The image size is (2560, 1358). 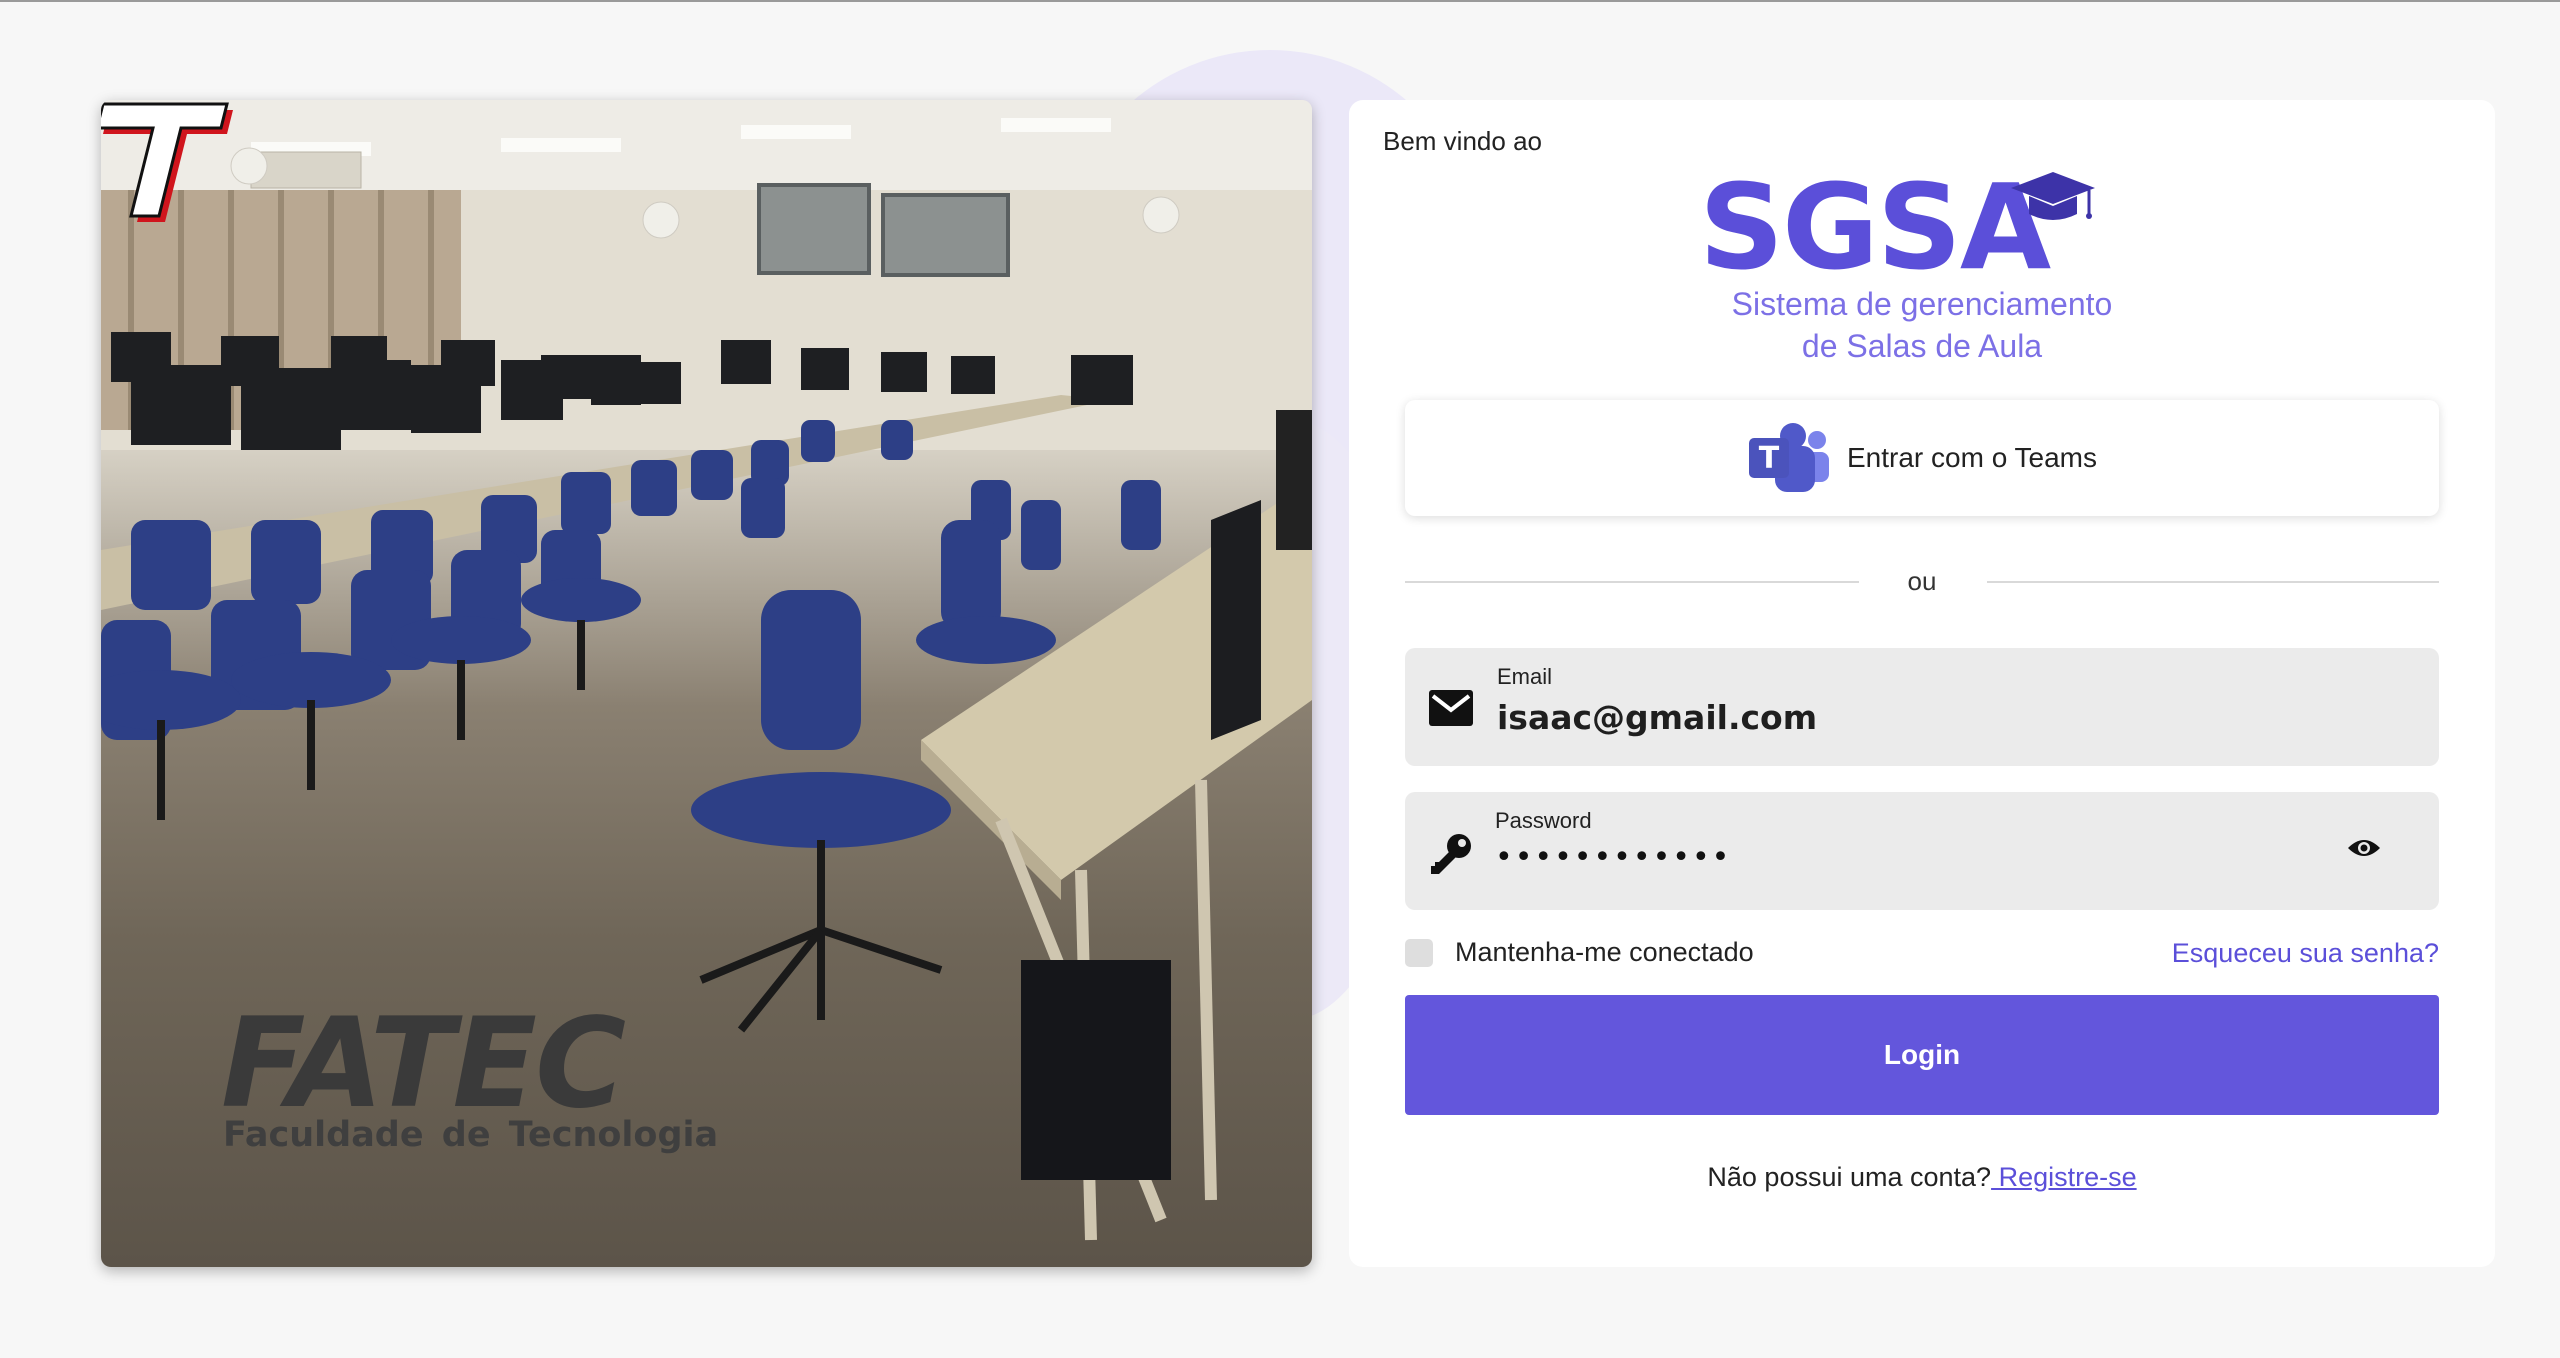 I want to click on tagline-line-2: de Salas de Aula, so click(x=1922, y=346).